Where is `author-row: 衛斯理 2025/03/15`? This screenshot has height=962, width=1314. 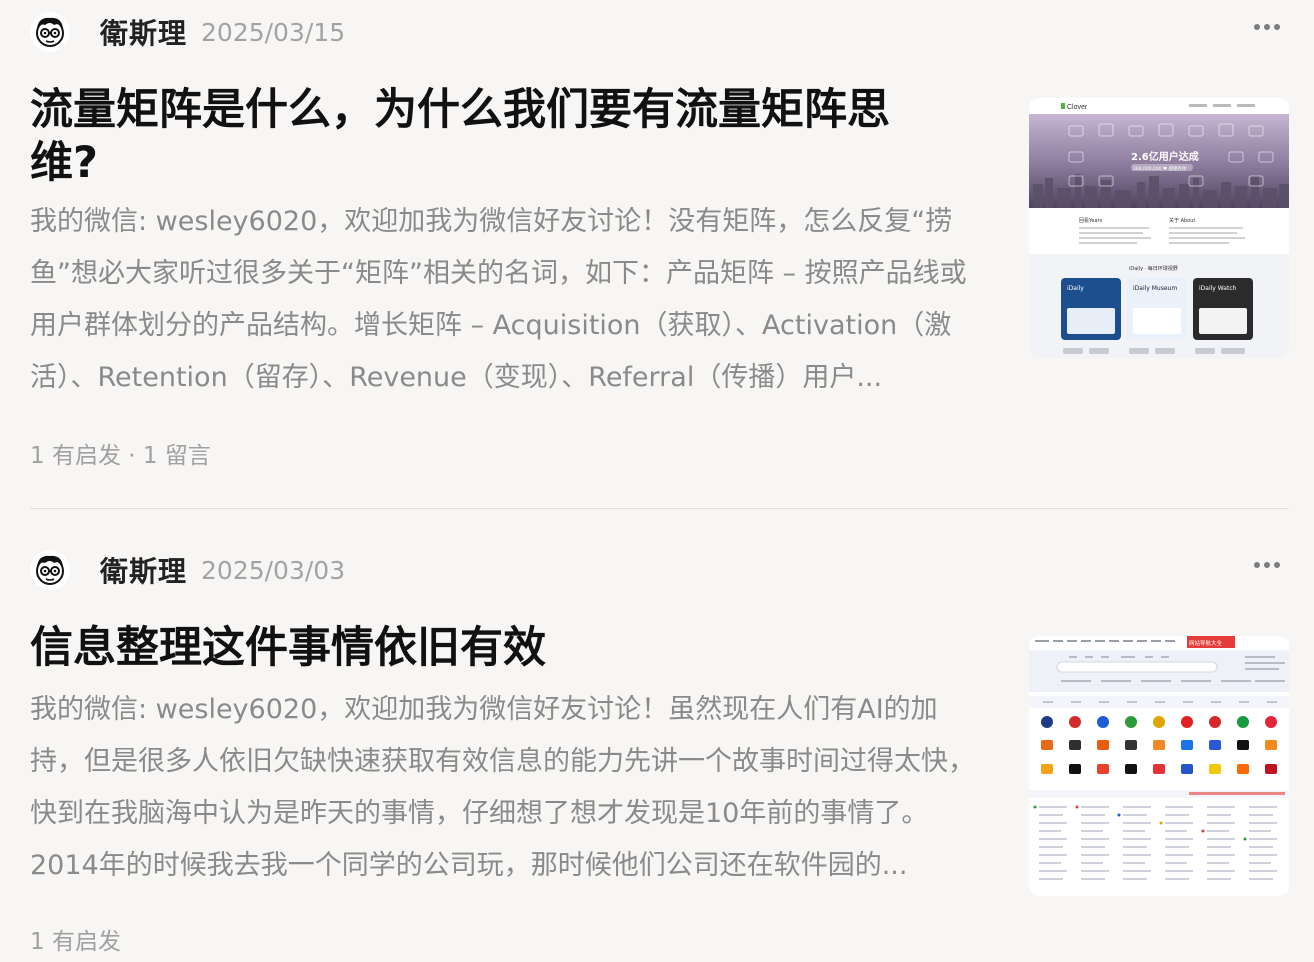
author-row: 衛斯理 2025/03/15 is located at coordinates (187, 32).